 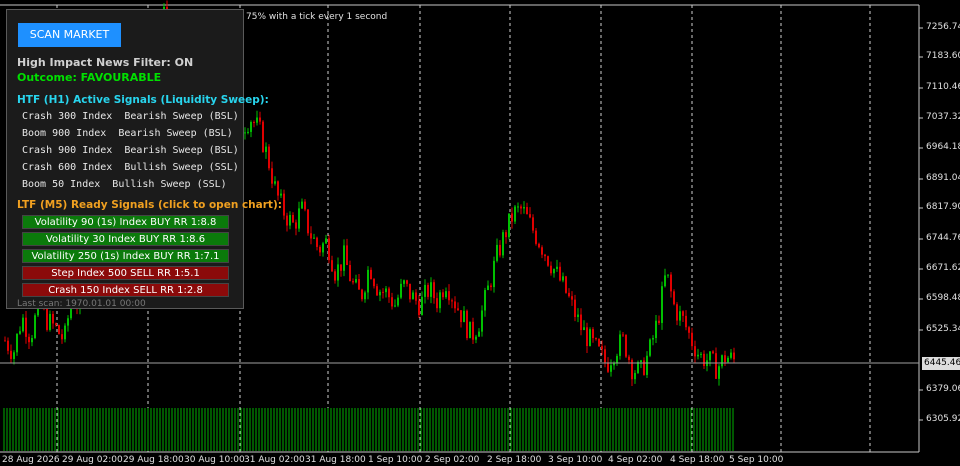 What do you see at coordinates (125, 222) in the screenshot?
I see `ltf-signal-button: Volatility 90 (1s) Index BUY RR 1:8.8` at bounding box center [125, 222].